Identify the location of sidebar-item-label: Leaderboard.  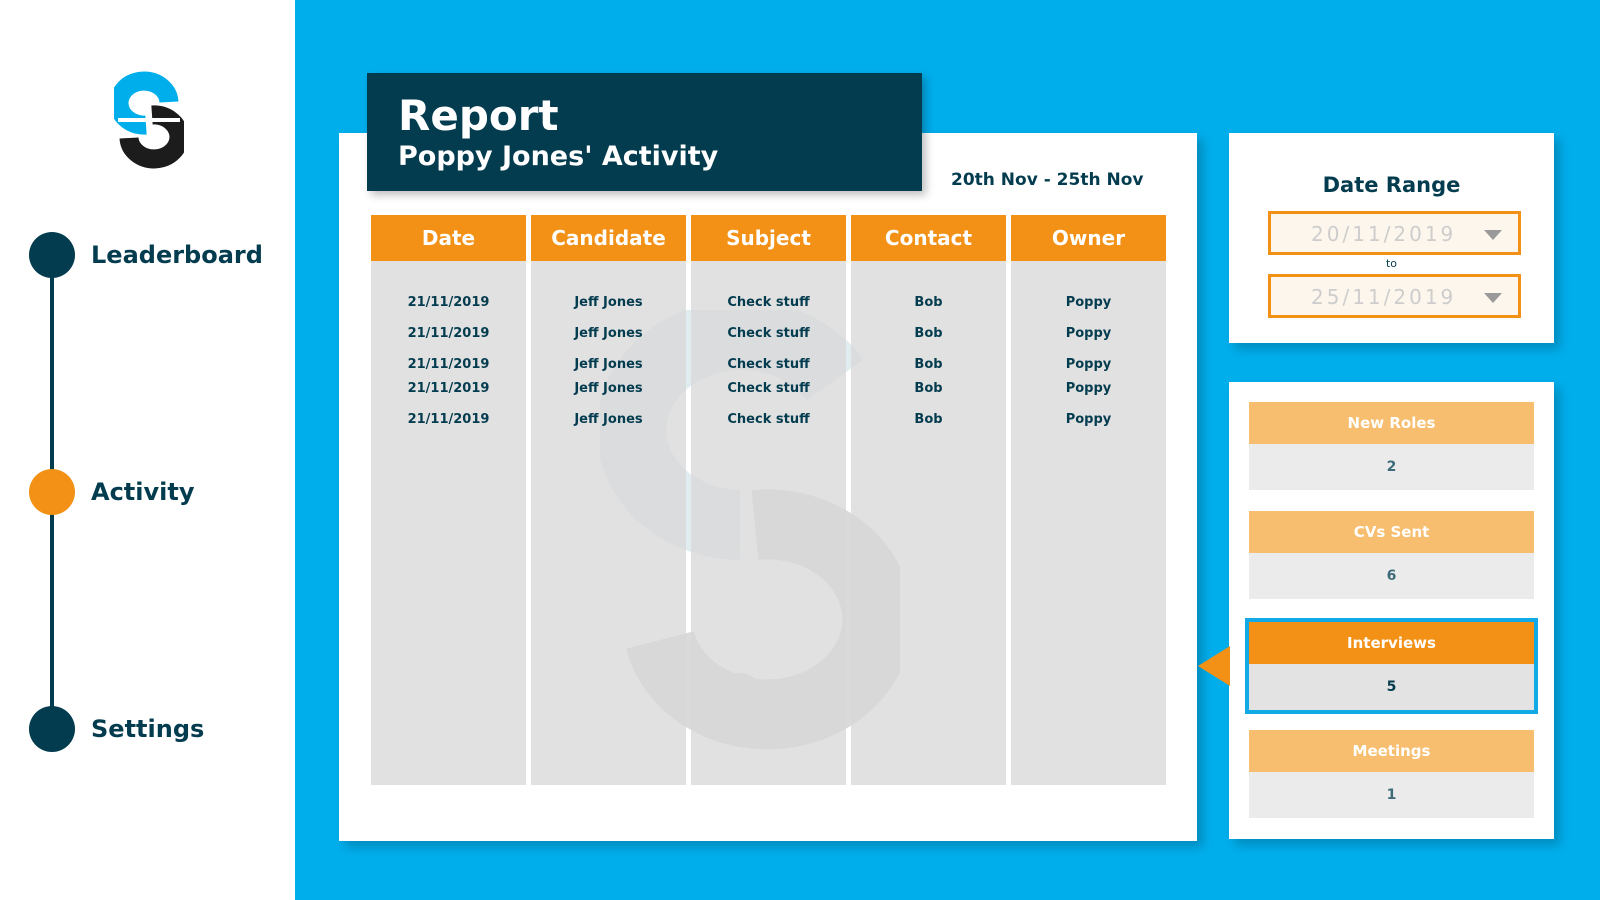
(177, 255).